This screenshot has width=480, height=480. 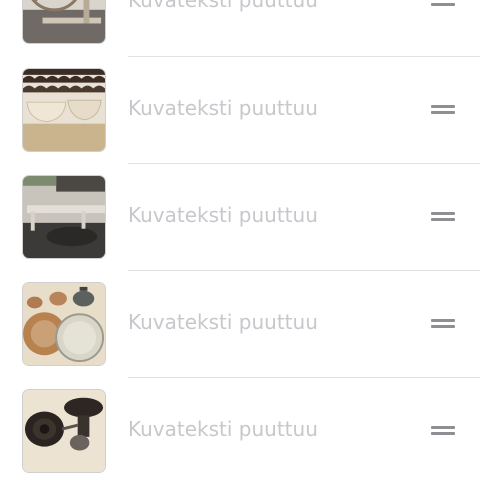 What do you see at coordinates (64, 110) in the screenshot?
I see `ceramic-bowls-photo` at bounding box center [64, 110].